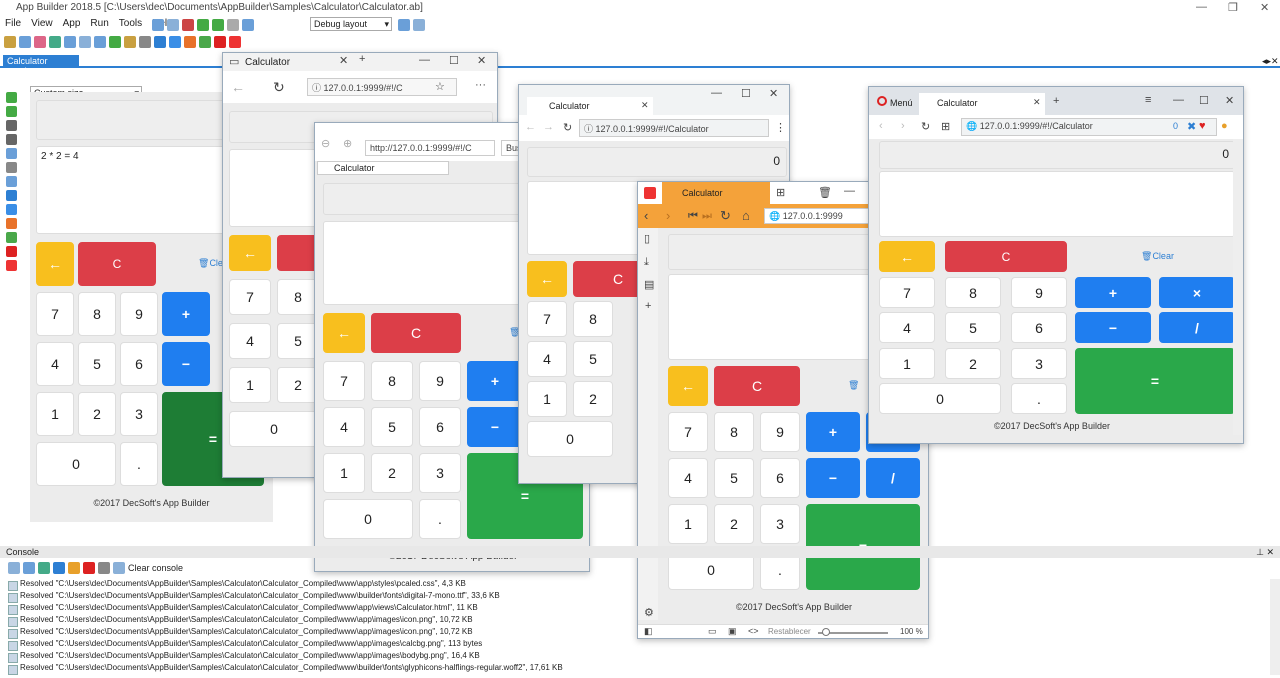  Describe the element at coordinates (130, 24) in the screenshot. I see `menu-tools: Tools` at that location.